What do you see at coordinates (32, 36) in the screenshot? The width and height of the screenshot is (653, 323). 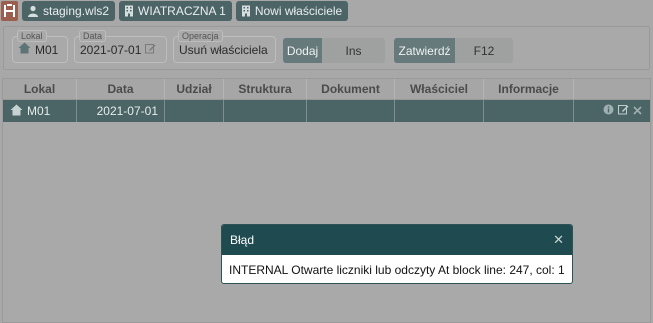 I see `lokal-legend: Lokal` at bounding box center [32, 36].